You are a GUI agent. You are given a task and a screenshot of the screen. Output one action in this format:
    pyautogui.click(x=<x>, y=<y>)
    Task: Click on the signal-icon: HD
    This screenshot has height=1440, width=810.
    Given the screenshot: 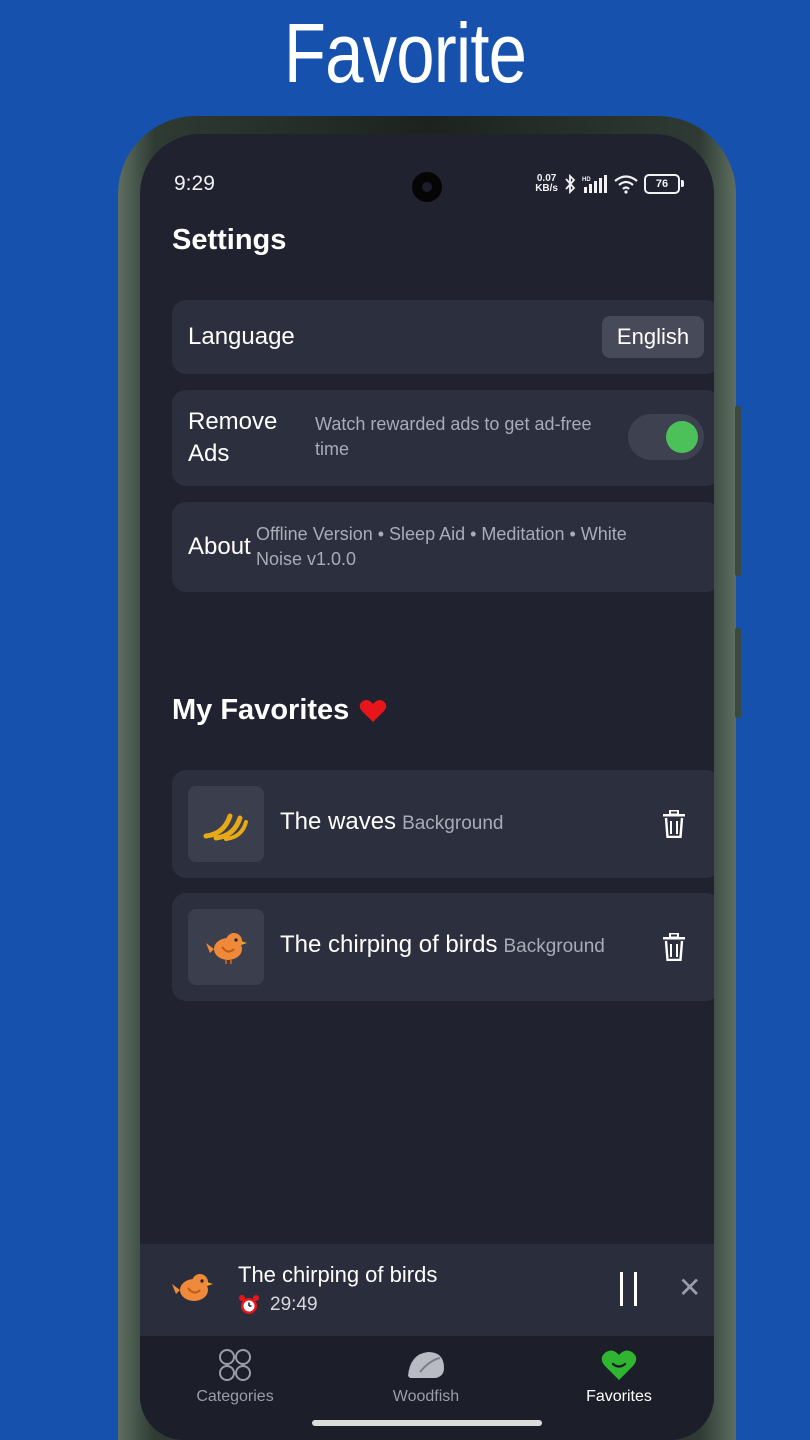 What is the action you would take?
    pyautogui.click(x=594, y=184)
    